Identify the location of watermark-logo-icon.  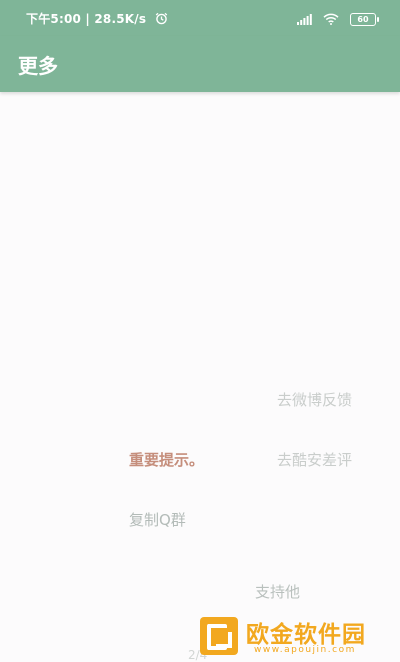
(219, 636).